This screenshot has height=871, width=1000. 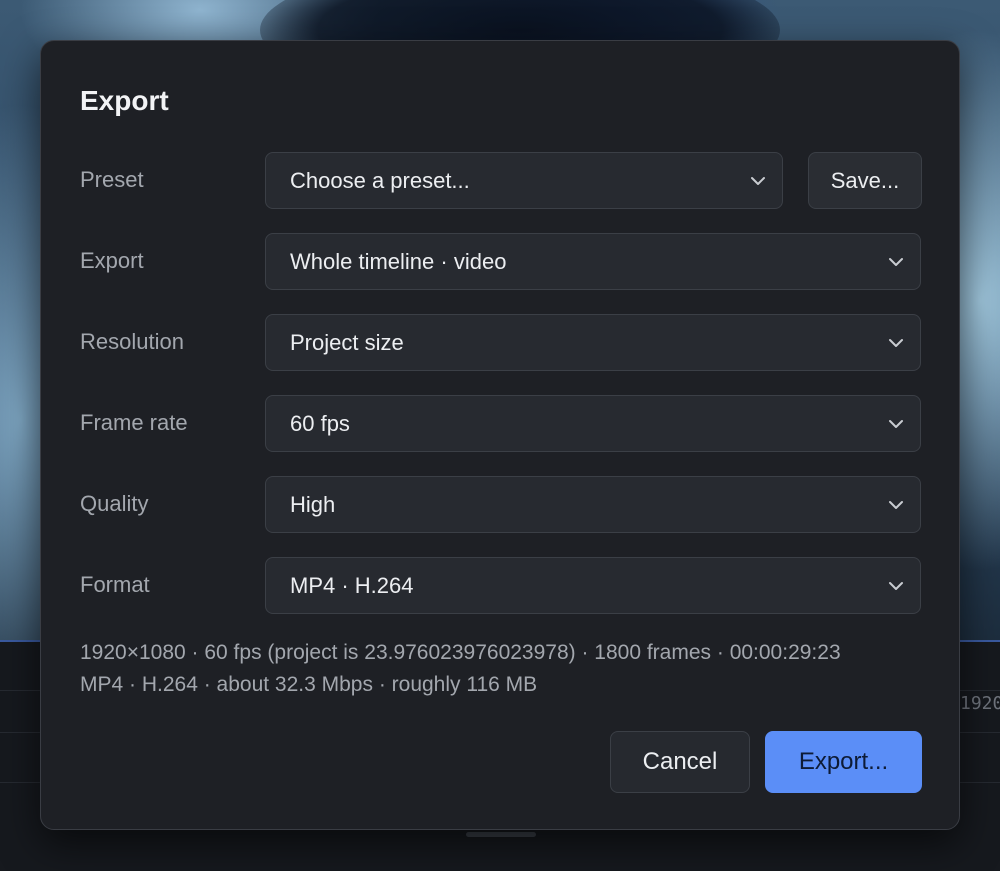 What do you see at coordinates (680, 762) in the screenshot?
I see `cancel-button: Cancel` at bounding box center [680, 762].